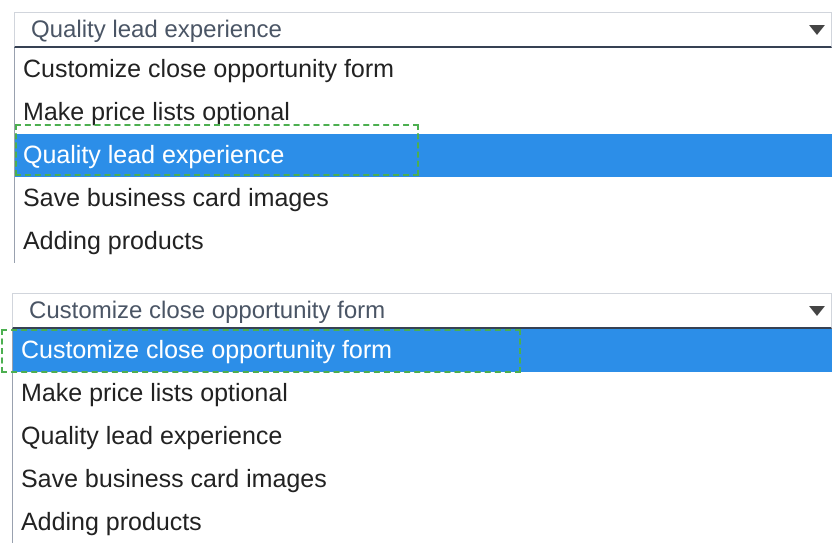 Image resolution: width=832 pixels, height=543 pixels. I want to click on dropdown-value: Customize close opportunity form, so click(207, 311).